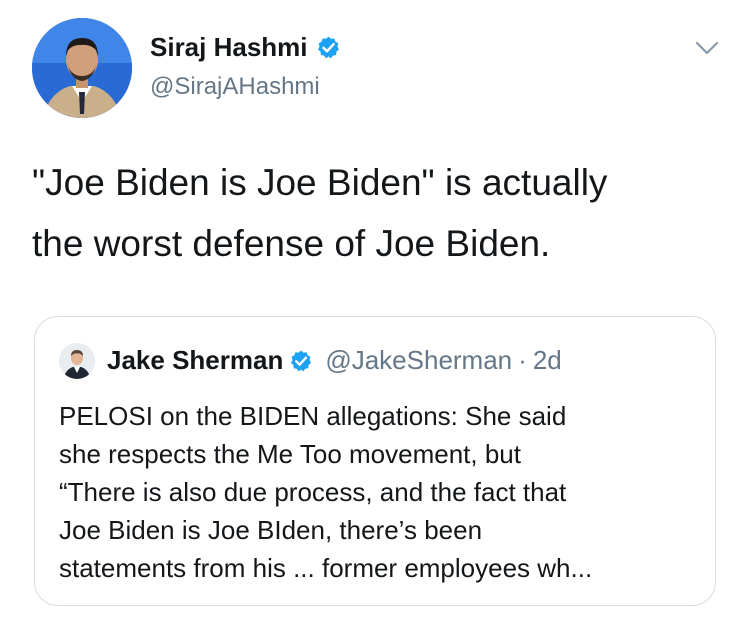 The image size is (750, 637). I want to click on tweet-text-line: "Joe Biden is Joe Biden" is actually, so click(320, 182).